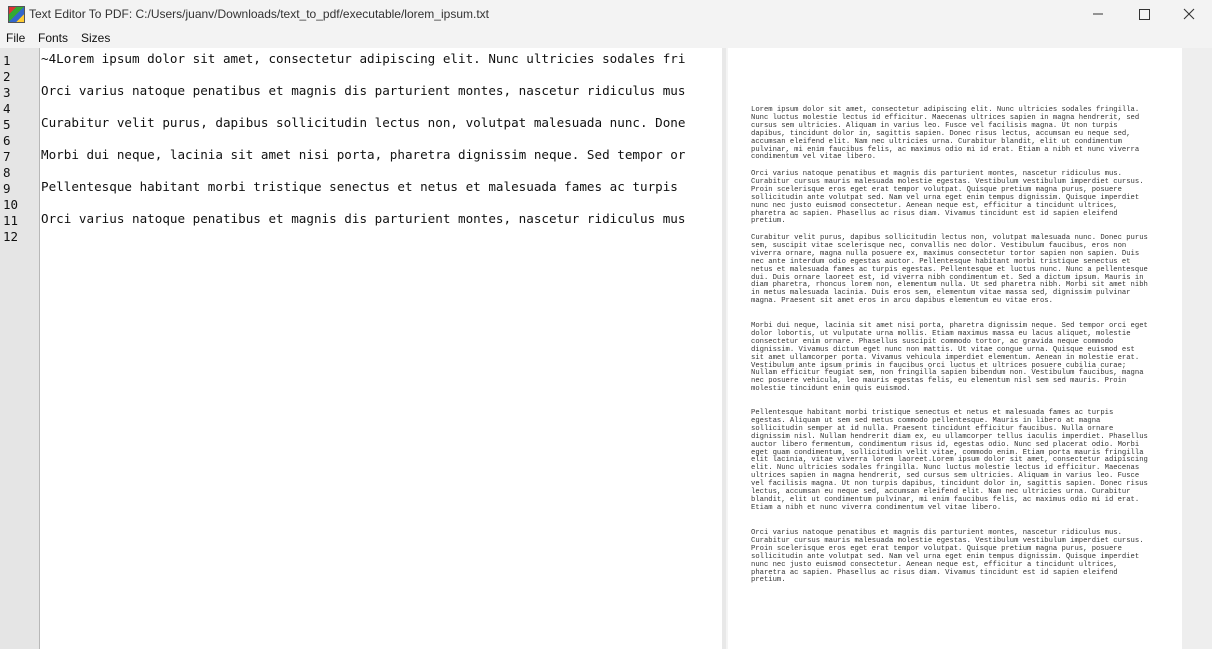 The height and width of the screenshot is (649, 1212). Describe the element at coordinates (95, 38) in the screenshot. I see `menu-sizes: Sizes` at that location.